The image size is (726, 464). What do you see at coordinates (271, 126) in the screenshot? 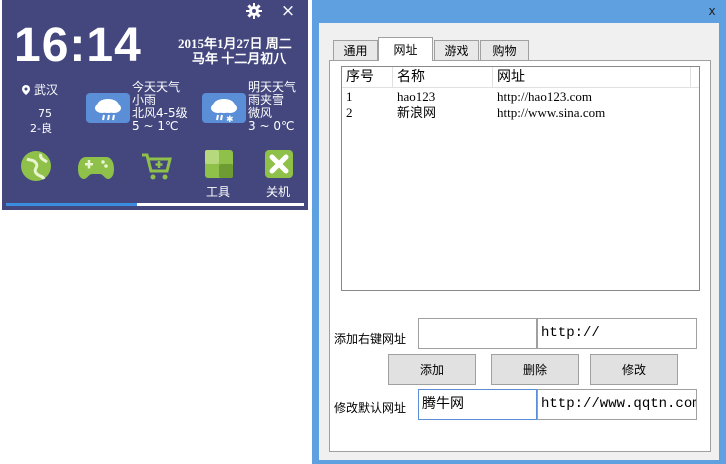
I see `tomorrow-temperature: 3 ~ 0℃` at bounding box center [271, 126].